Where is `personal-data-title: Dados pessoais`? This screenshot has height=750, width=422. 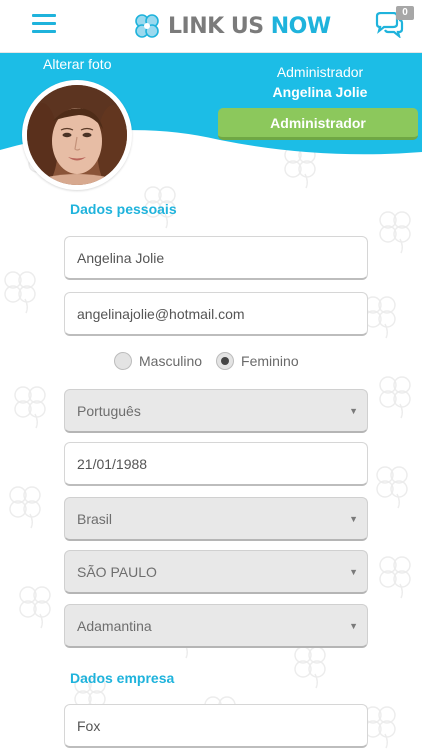 personal-data-title: Dados pessoais is located at coordinates (123, 209).